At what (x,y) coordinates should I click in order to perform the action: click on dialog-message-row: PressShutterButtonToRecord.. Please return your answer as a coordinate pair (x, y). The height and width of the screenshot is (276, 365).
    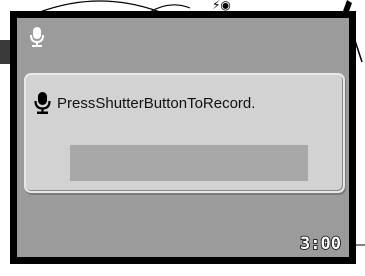
    Looking at the image, I should click on (144, 103).